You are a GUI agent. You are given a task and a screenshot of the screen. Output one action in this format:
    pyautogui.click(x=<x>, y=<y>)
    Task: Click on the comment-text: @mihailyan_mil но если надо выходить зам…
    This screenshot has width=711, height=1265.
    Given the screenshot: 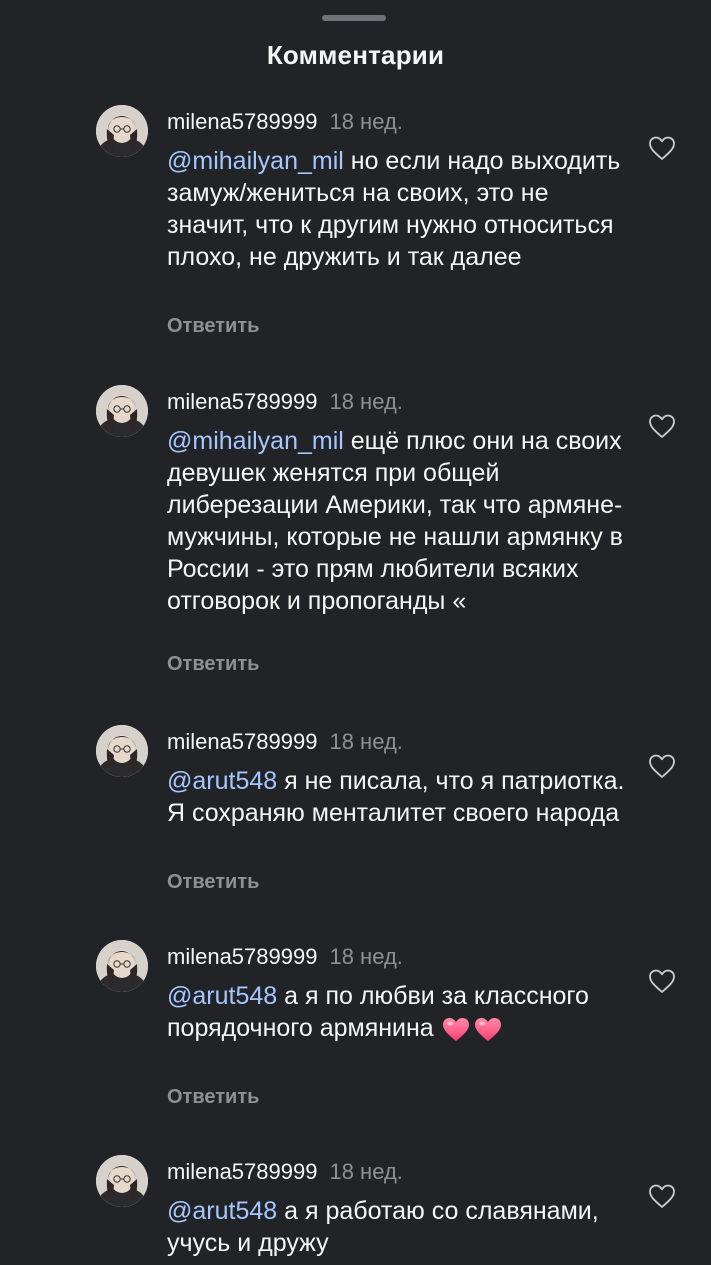 What is the action you would take?
    pyautogui.click(x=397, y=209)
    